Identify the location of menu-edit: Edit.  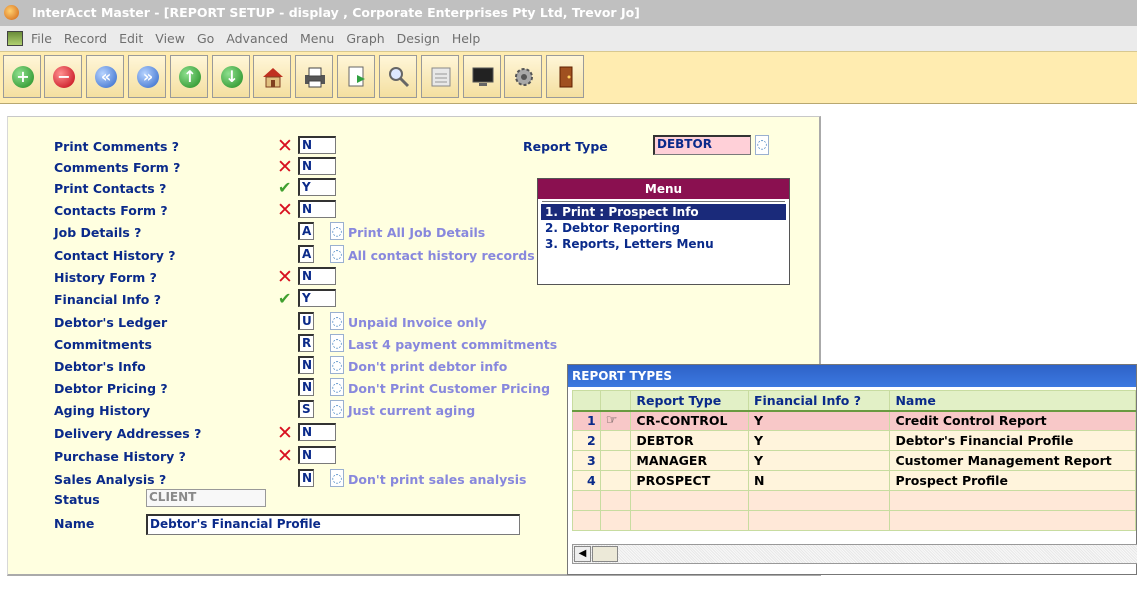
(131, 38).